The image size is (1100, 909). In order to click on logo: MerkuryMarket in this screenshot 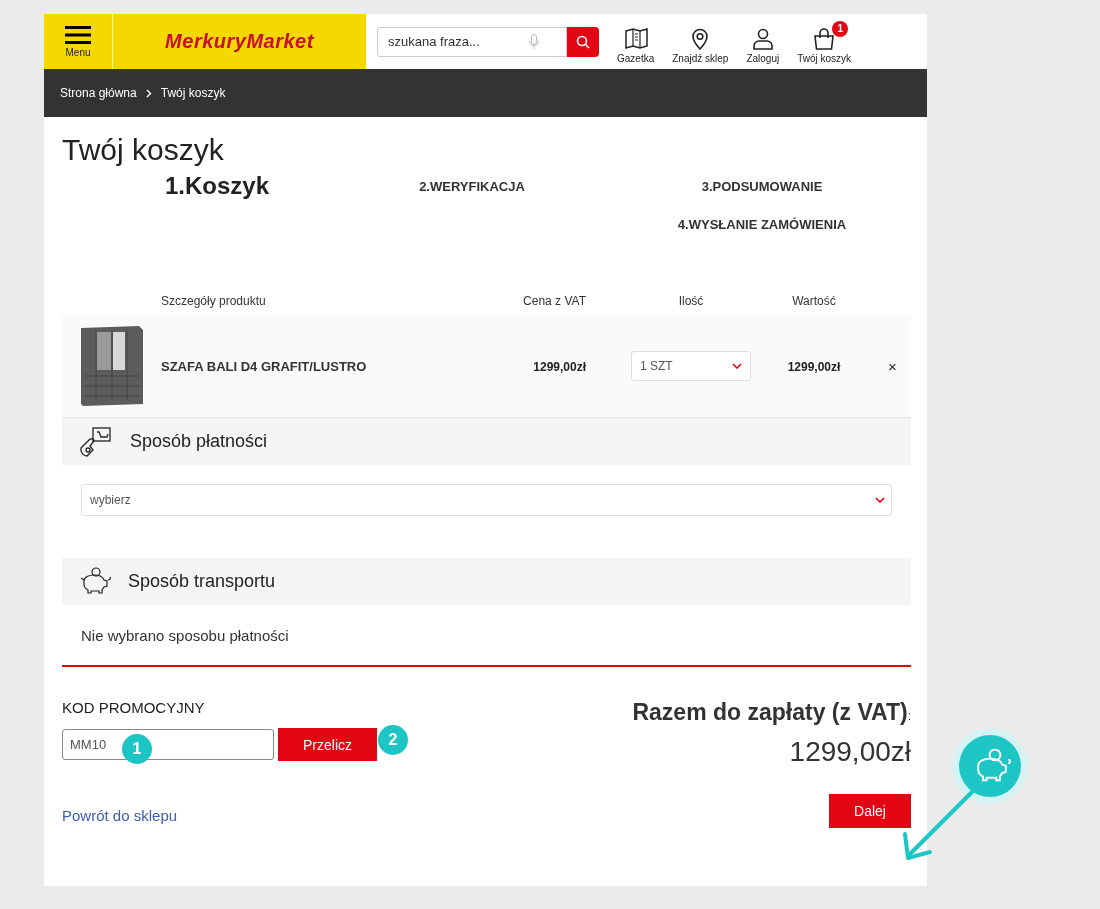, I will do `click(239, 41)`.